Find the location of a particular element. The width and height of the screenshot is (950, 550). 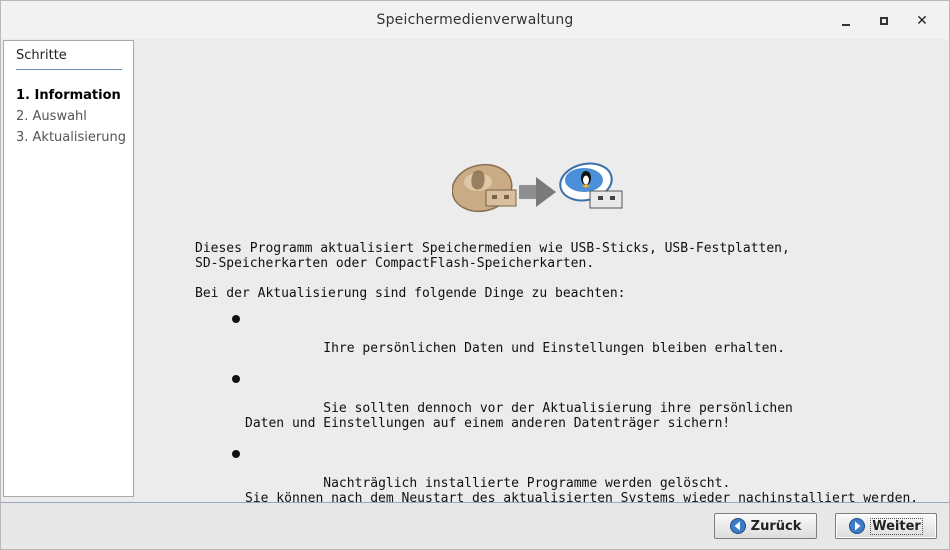

step-item-aktualisierung: 3. Aktualisierung is located at coordinates (71, 137).